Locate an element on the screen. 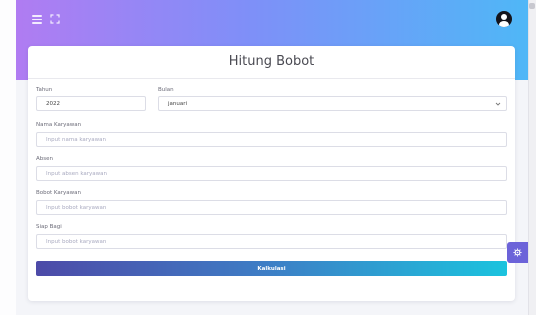  left-rail is located at coordinates (8, 157).